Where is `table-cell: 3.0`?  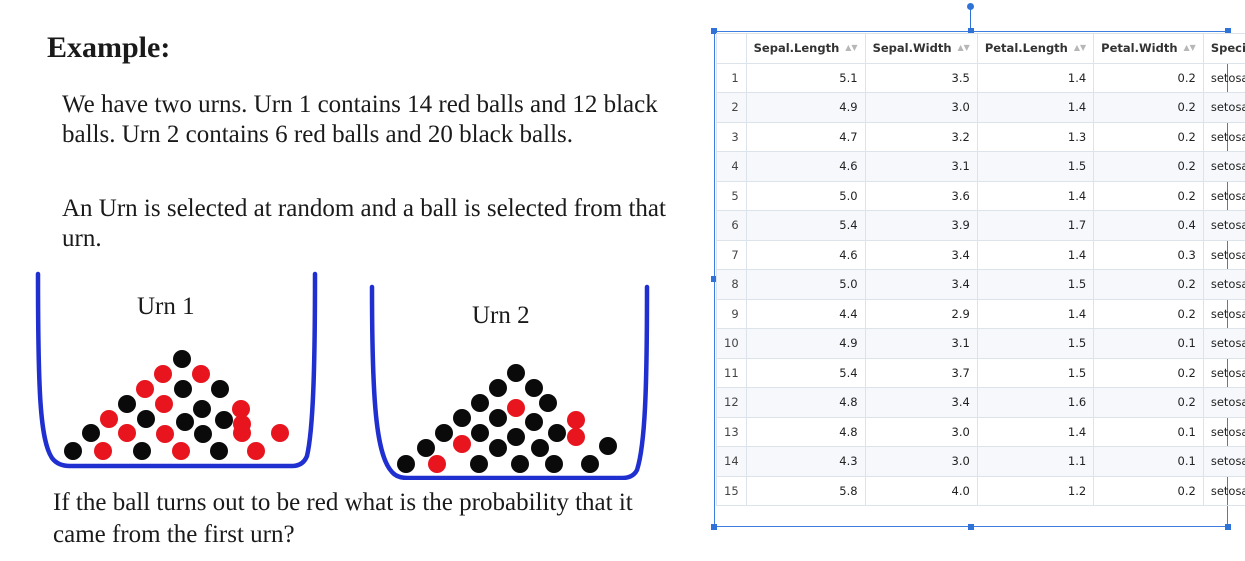 table-cell: 3.0 is located at coordinates (921, 107).